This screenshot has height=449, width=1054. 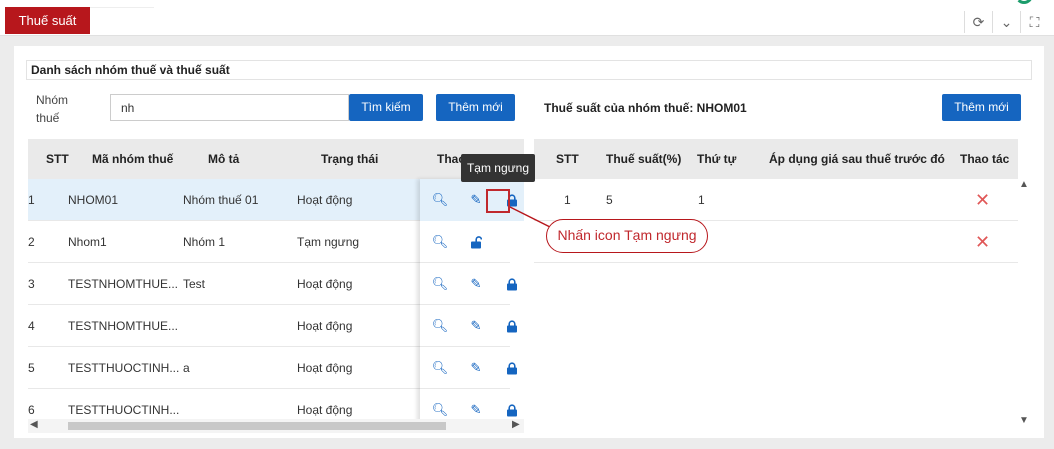 I want to click on tooltip: Tạm ngưng, so click(x=498, y=168).